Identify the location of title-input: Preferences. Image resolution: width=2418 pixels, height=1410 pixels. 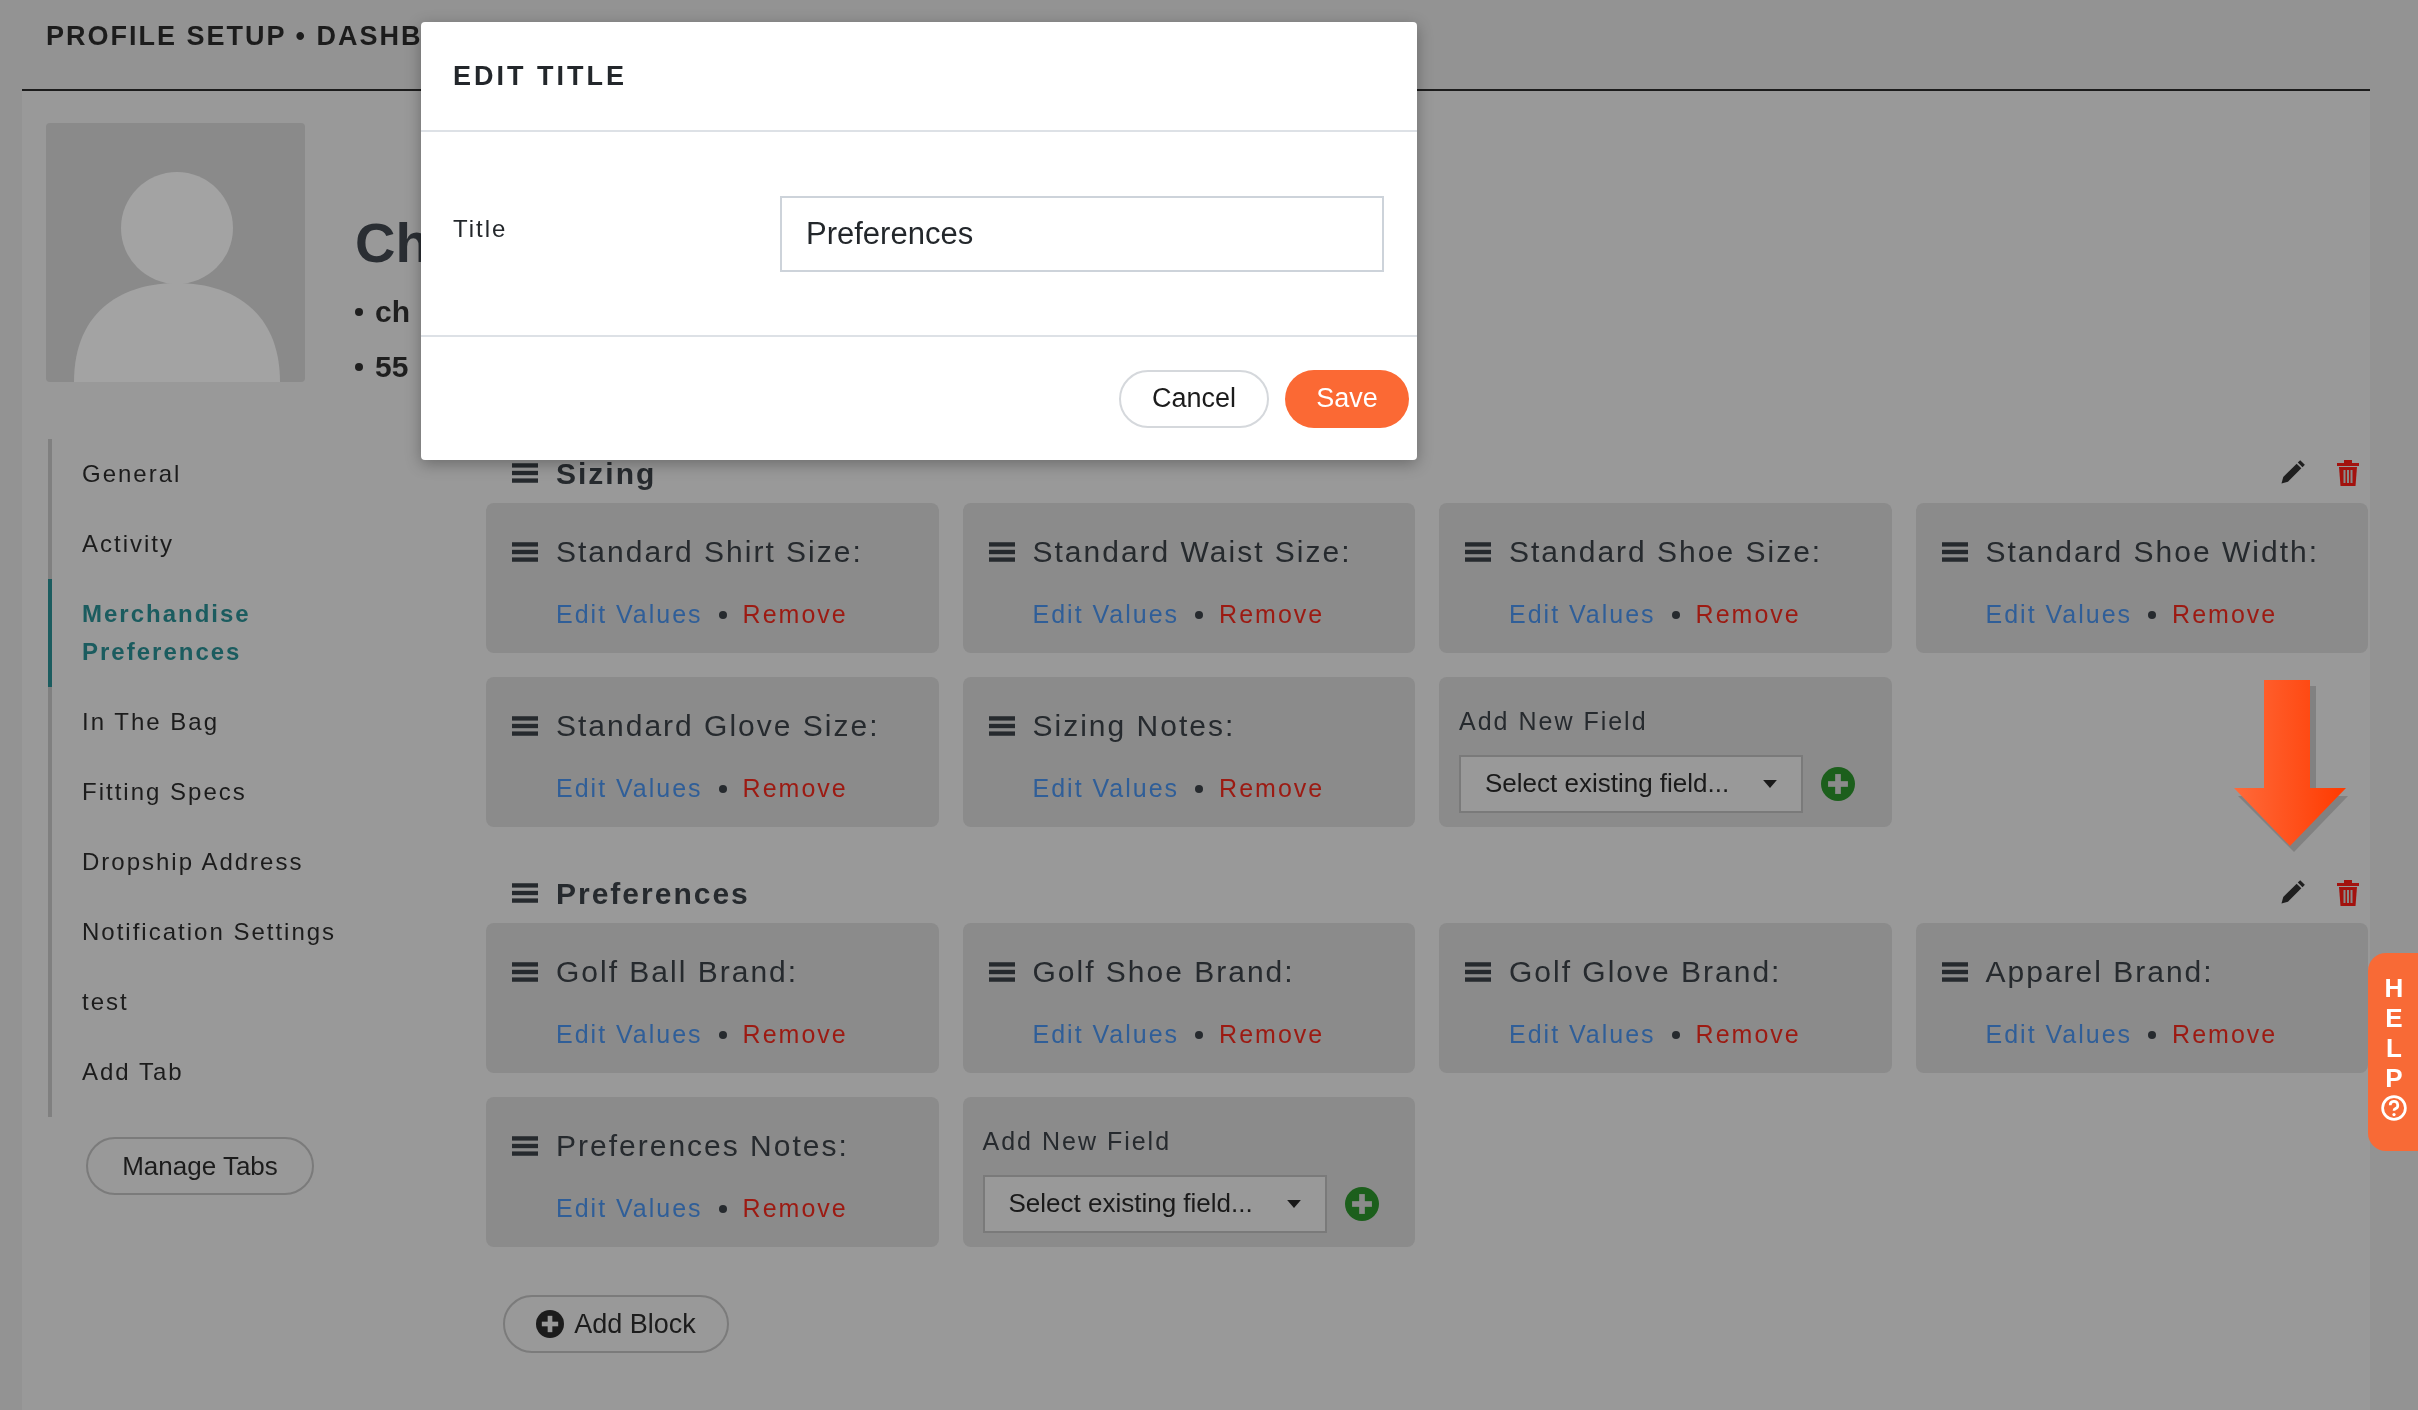
(1082, 233).